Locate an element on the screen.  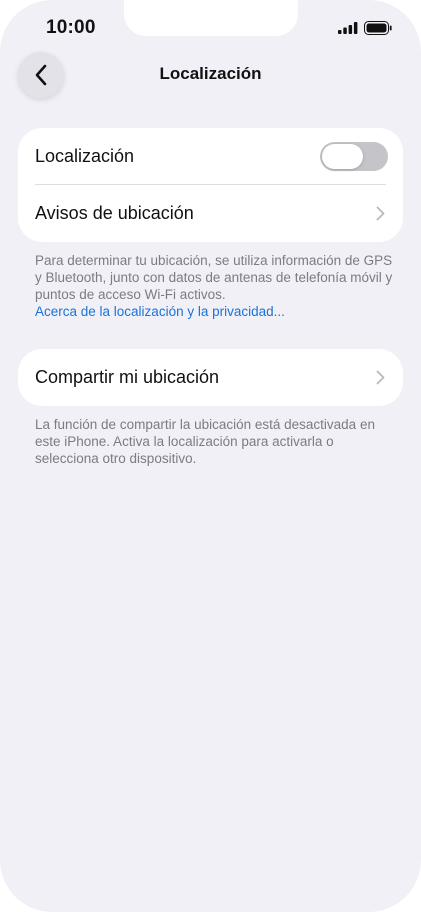
toggle-knob is located at coordinates (342, 156).